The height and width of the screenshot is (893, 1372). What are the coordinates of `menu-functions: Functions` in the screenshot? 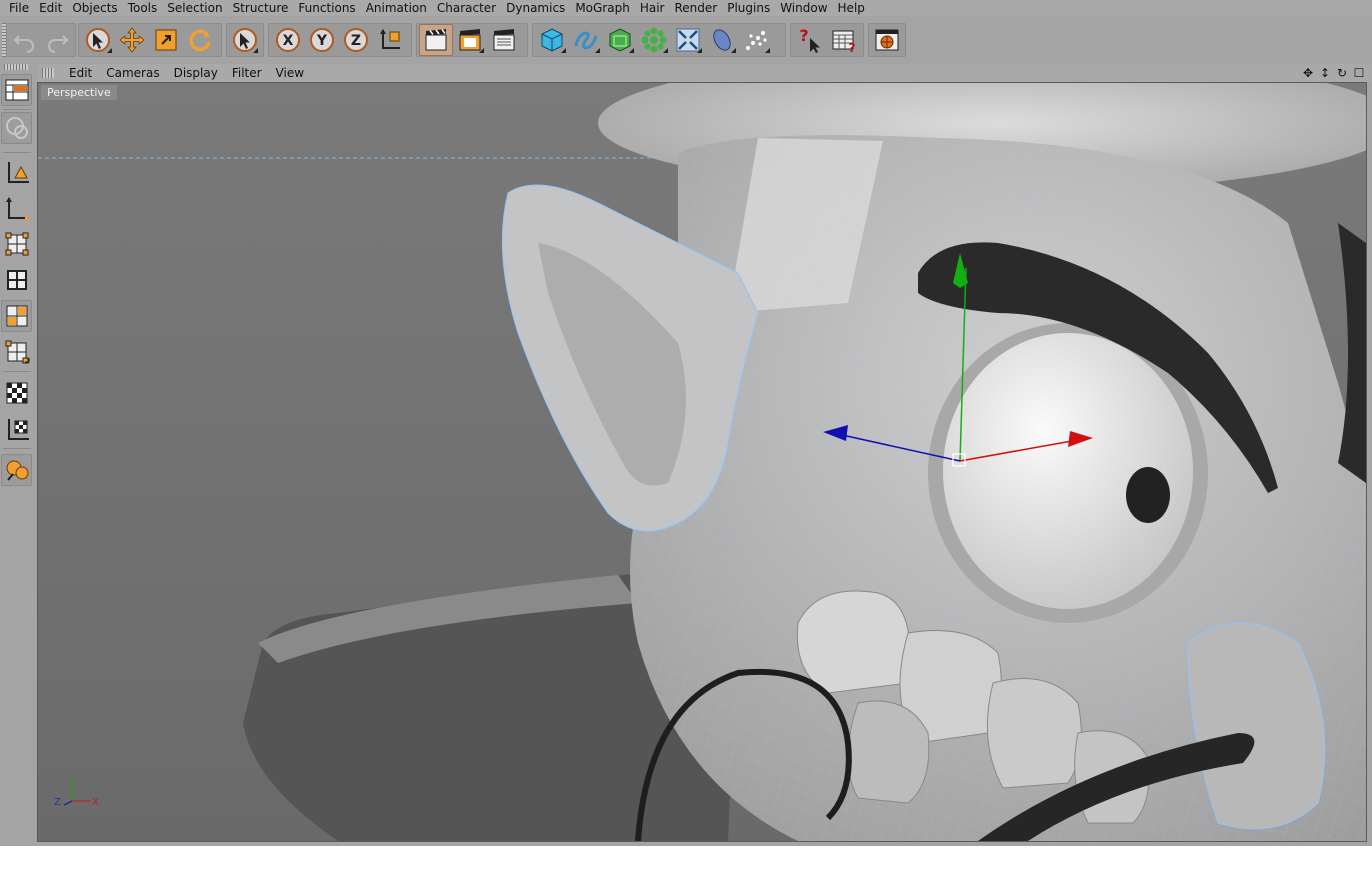 It's located at (326, 8).